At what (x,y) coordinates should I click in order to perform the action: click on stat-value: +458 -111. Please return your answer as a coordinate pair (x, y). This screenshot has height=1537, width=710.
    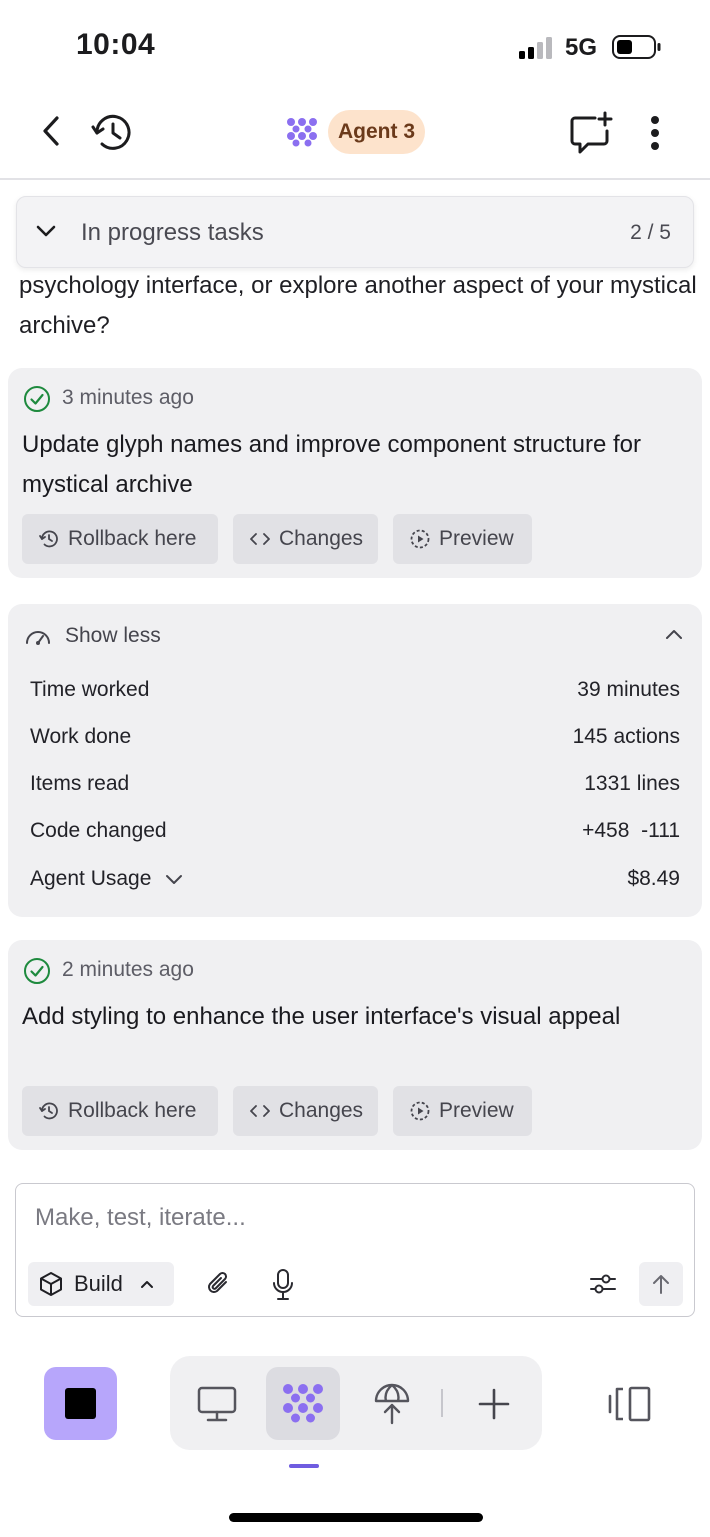
    Looking at the image, I should click on (631, 830).